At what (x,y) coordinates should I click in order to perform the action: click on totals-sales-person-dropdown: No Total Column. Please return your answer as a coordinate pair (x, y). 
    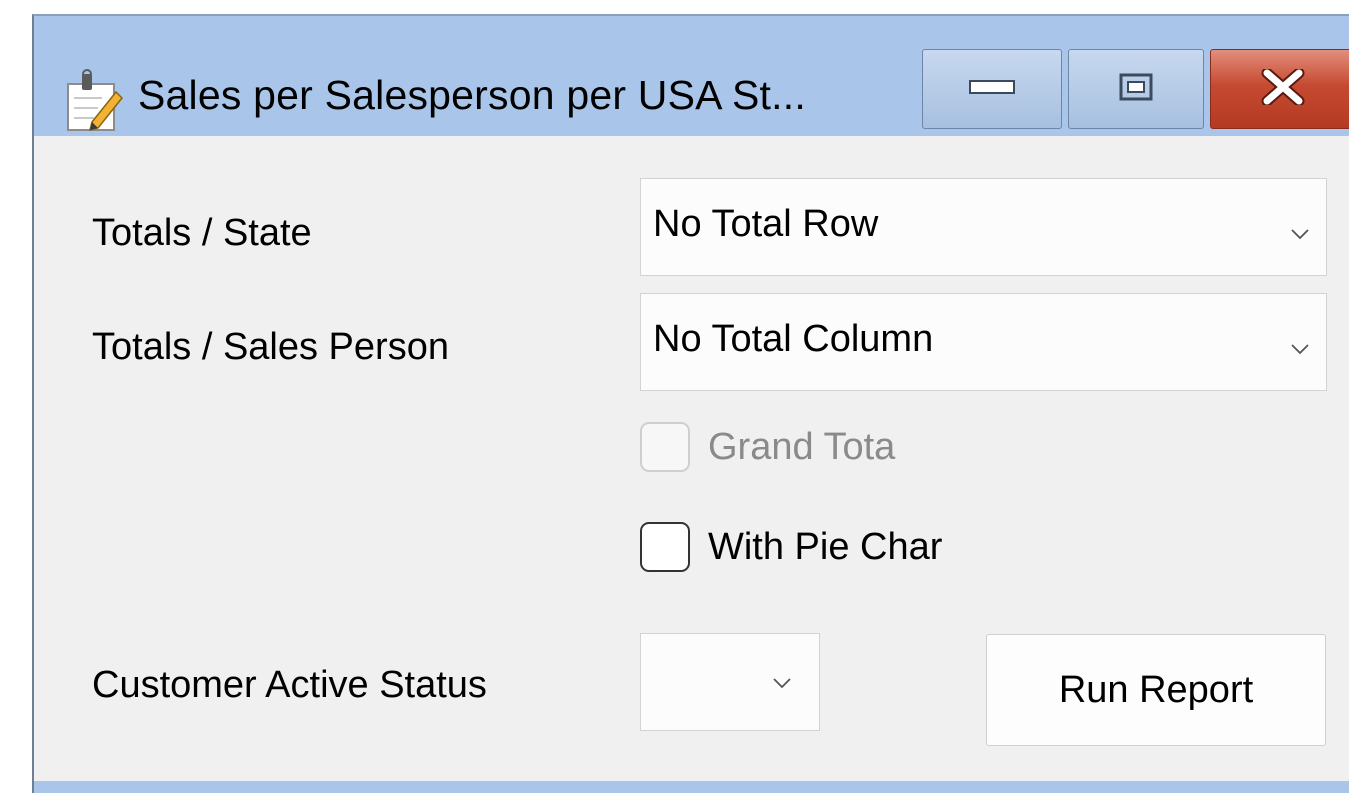
    Looking at the image, I should click on (983, 342).